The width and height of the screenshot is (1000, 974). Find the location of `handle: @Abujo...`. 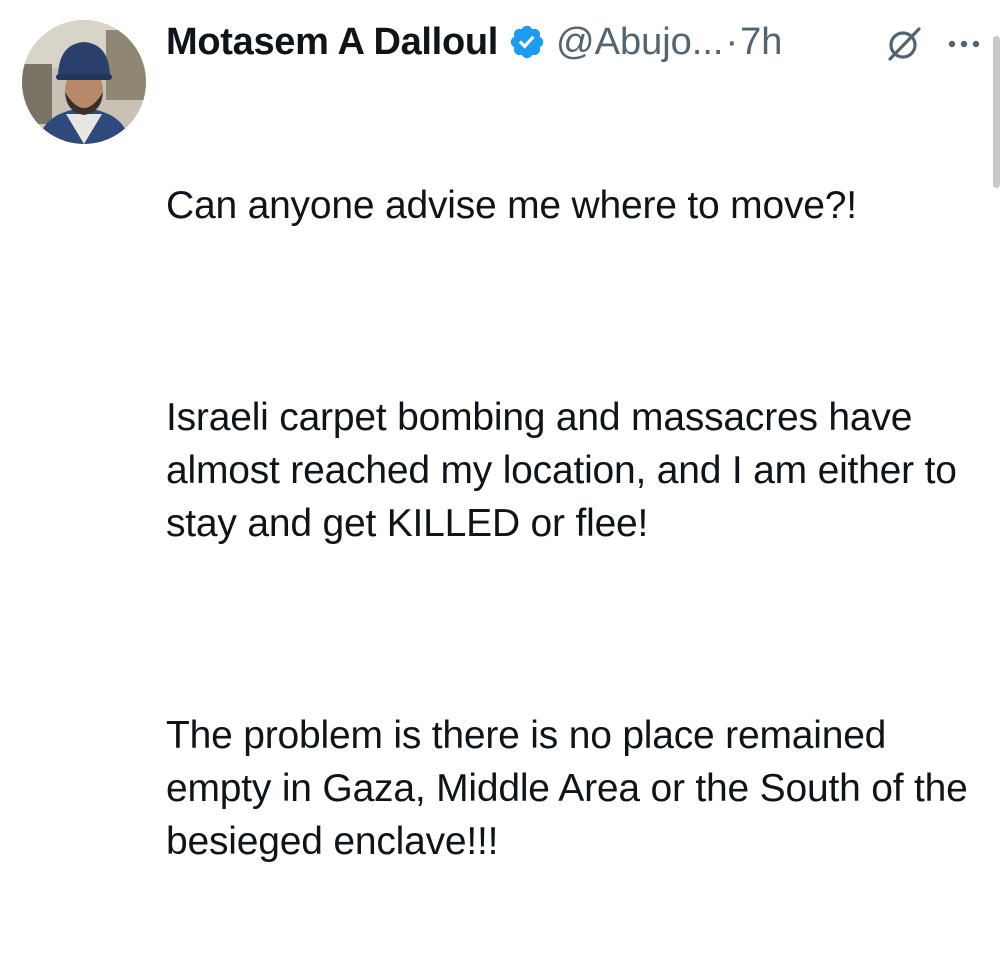

handle: @Abujo... is located at coordinates (639, 42).